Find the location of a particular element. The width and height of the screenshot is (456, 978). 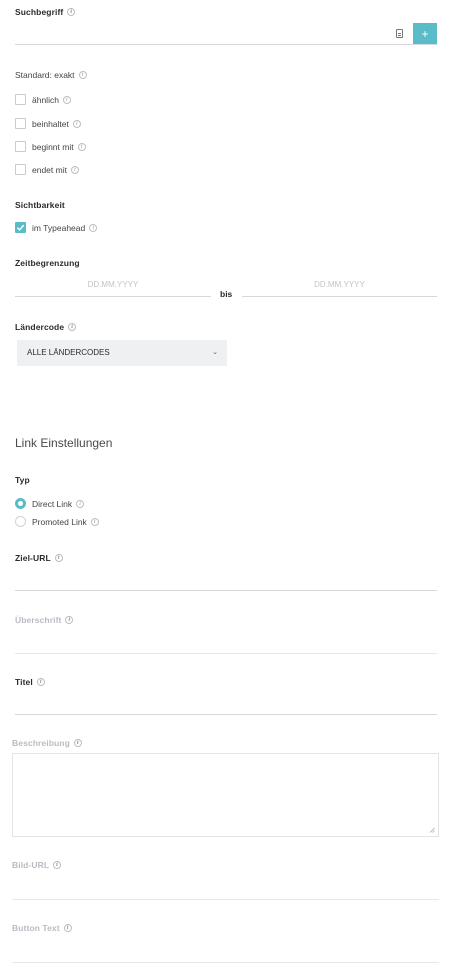

check-icon is located at coordinates (20, 227).